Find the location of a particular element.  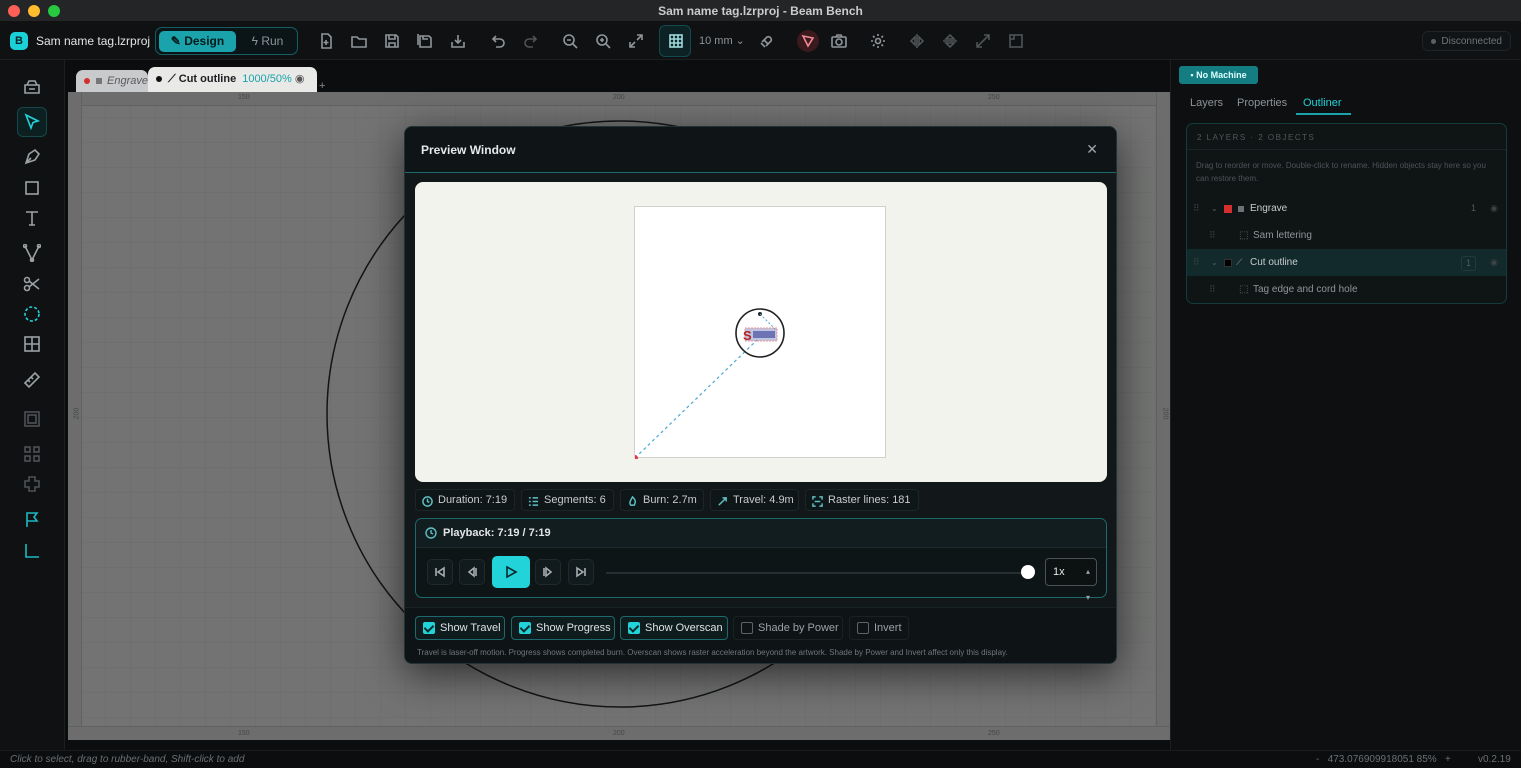

grid-toggle-button is located at coordinates (675, 41).